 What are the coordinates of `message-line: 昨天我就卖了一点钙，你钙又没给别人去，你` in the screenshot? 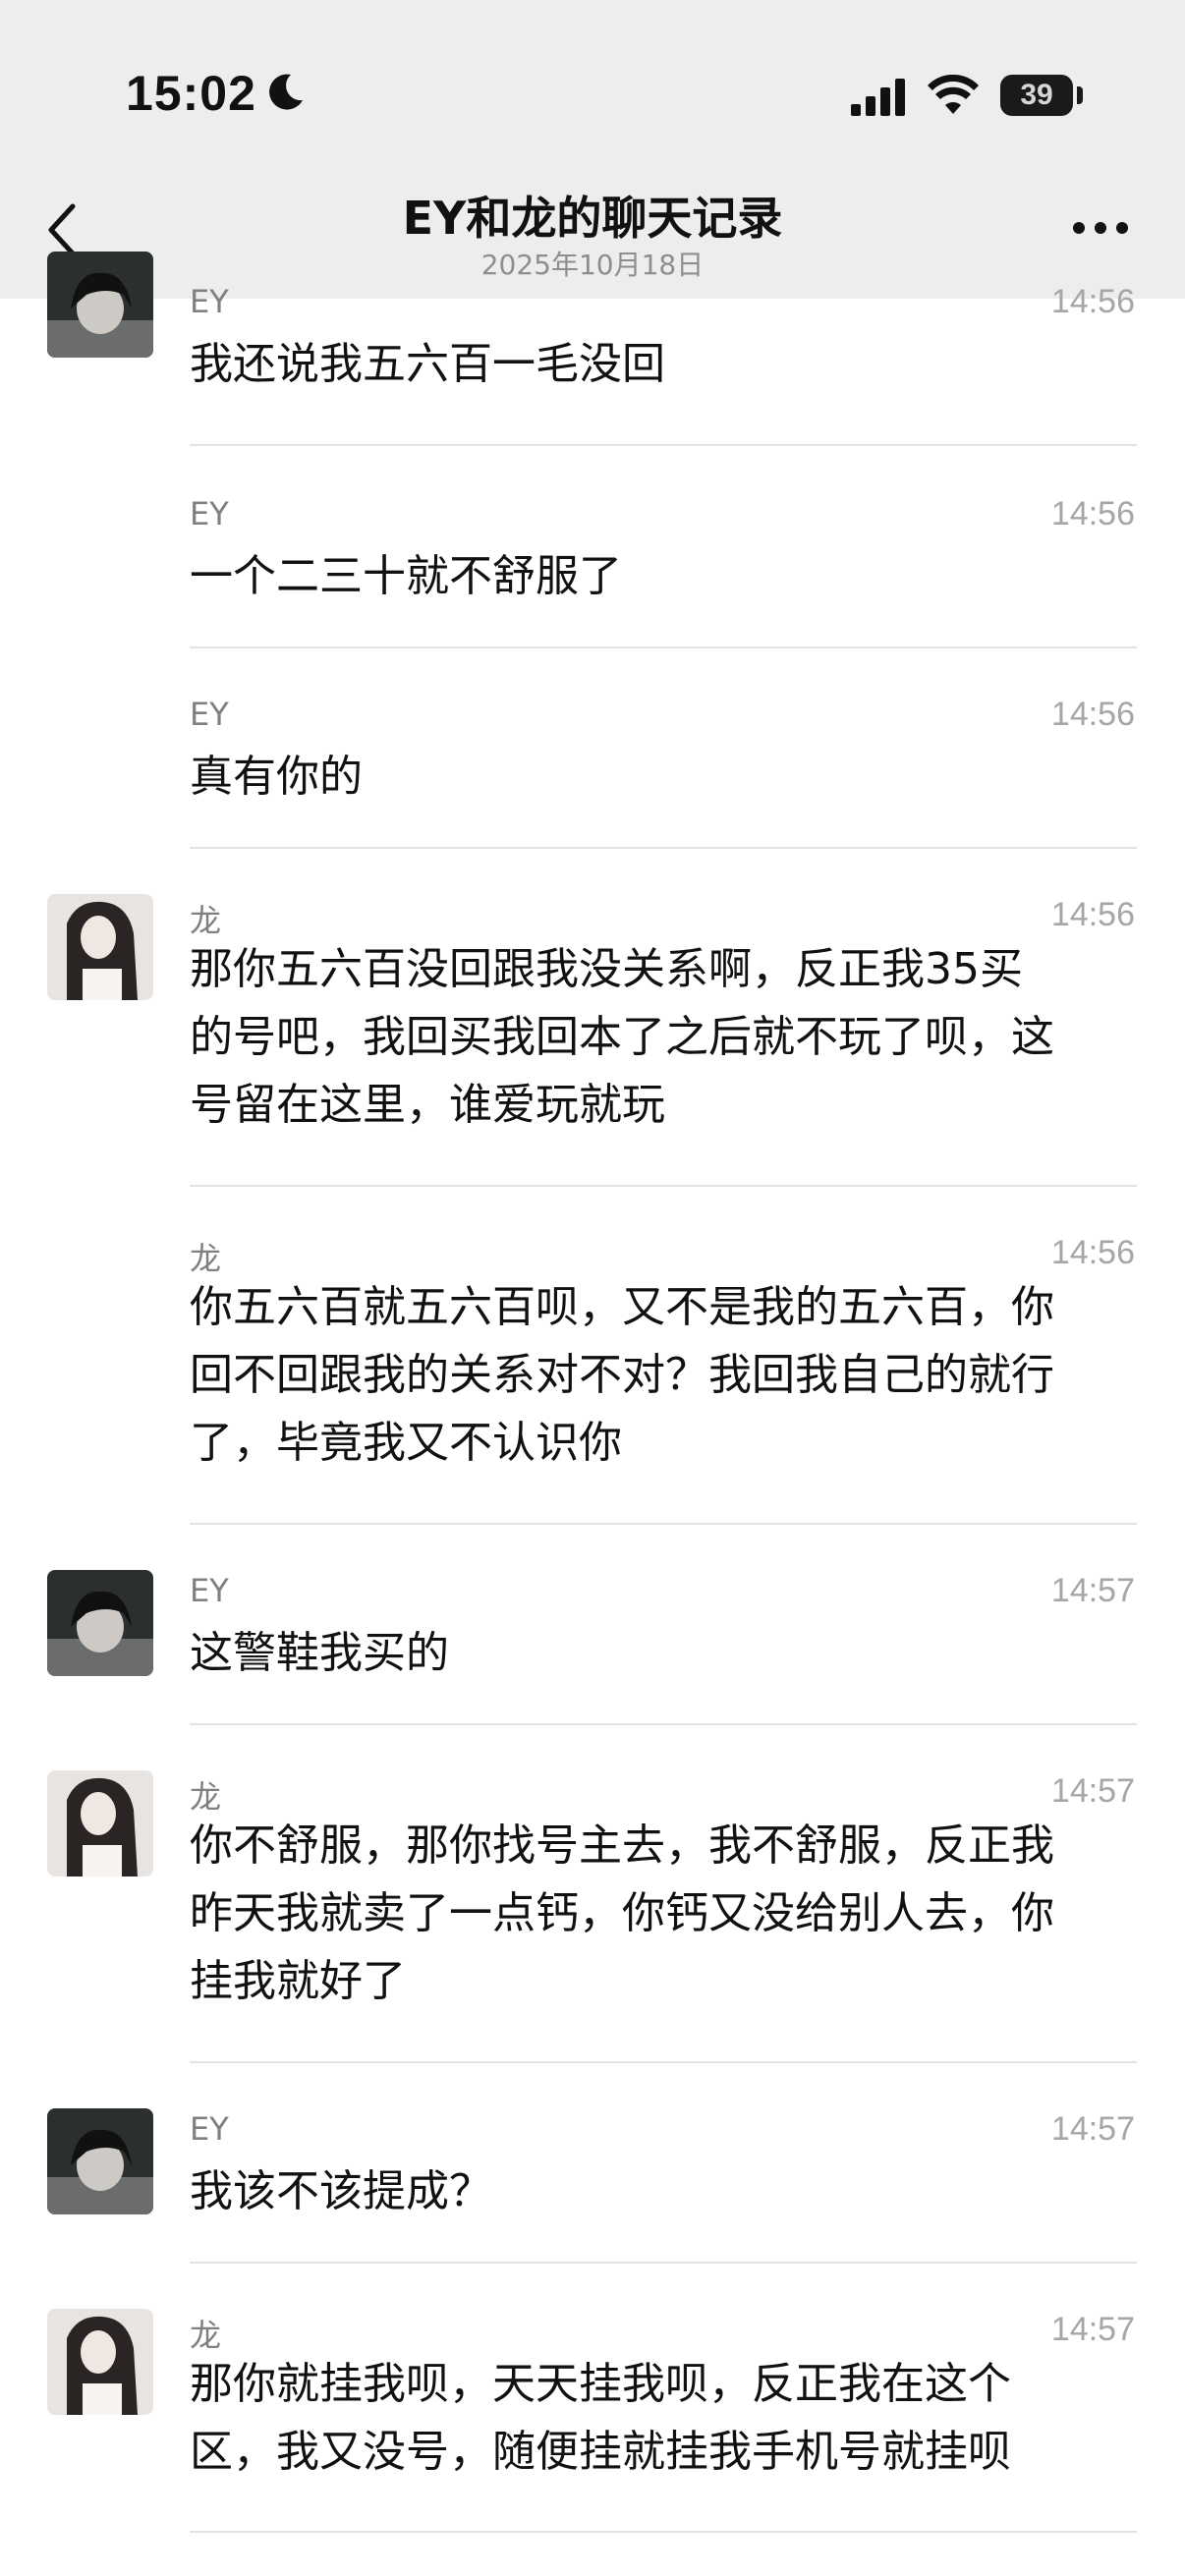 It's located at (622, 1913).